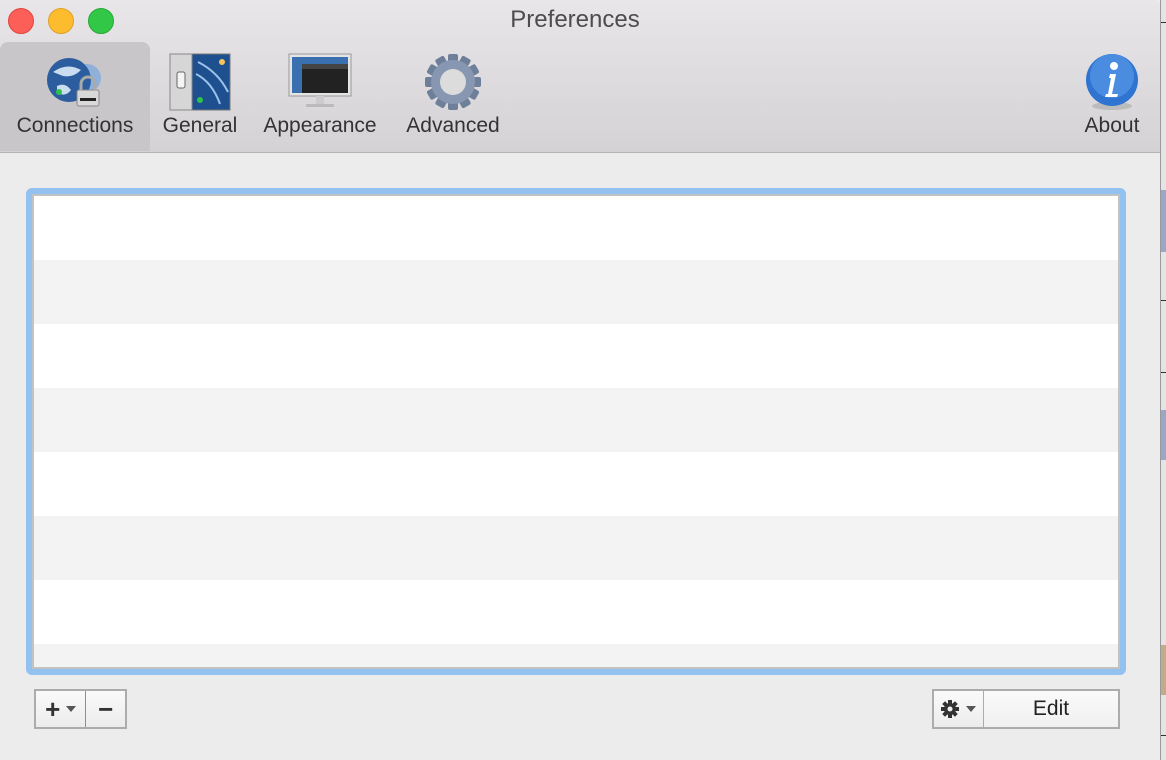 The width and height of the screenshot is (1166, 760). I want to click on tab-connections-label: Connections, so click(75, 125).